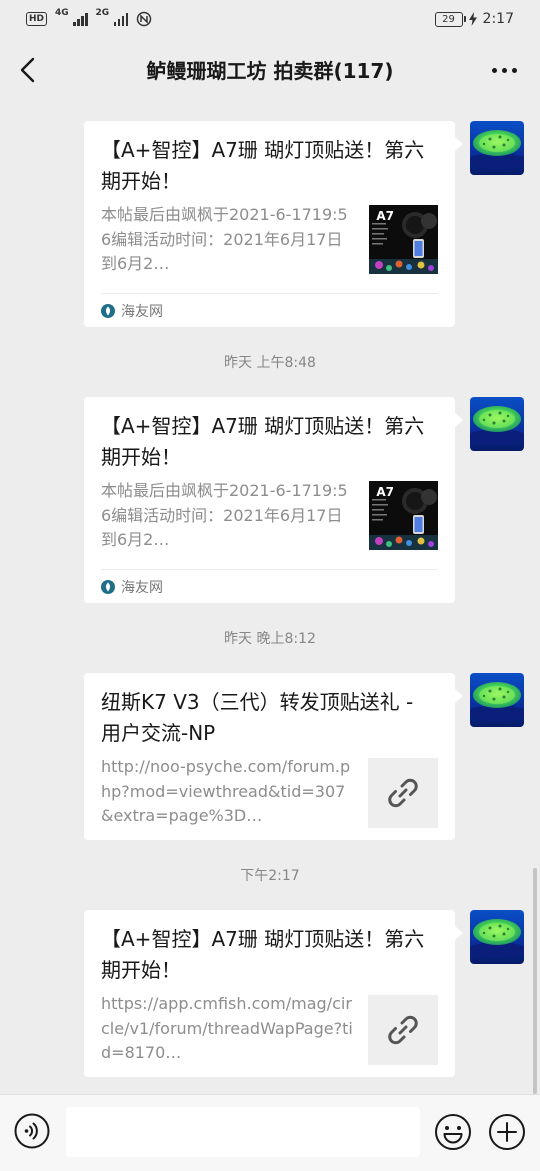  I want to click on chat-title: 鲈鳗珊瑚工坊 拍卖群(117), so click(270, 71).